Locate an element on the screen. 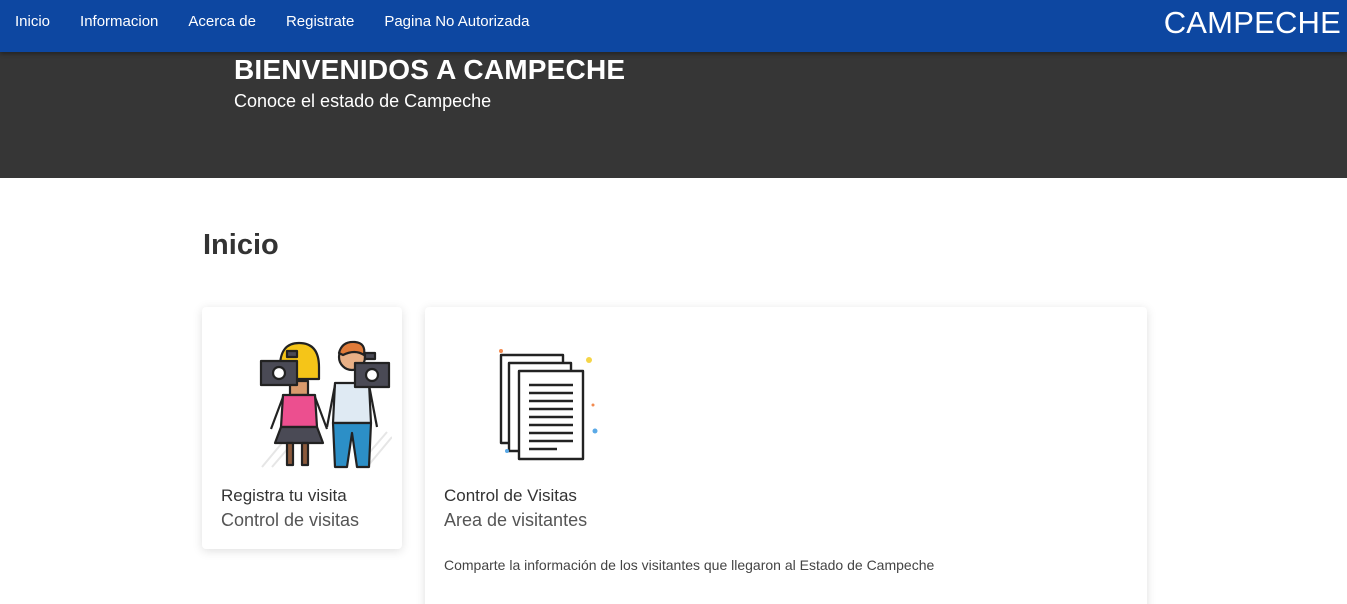 The width and height of the screenshot is (1347, 604). nav-link-registrate: Registrate is located at coordinates (320, 22).